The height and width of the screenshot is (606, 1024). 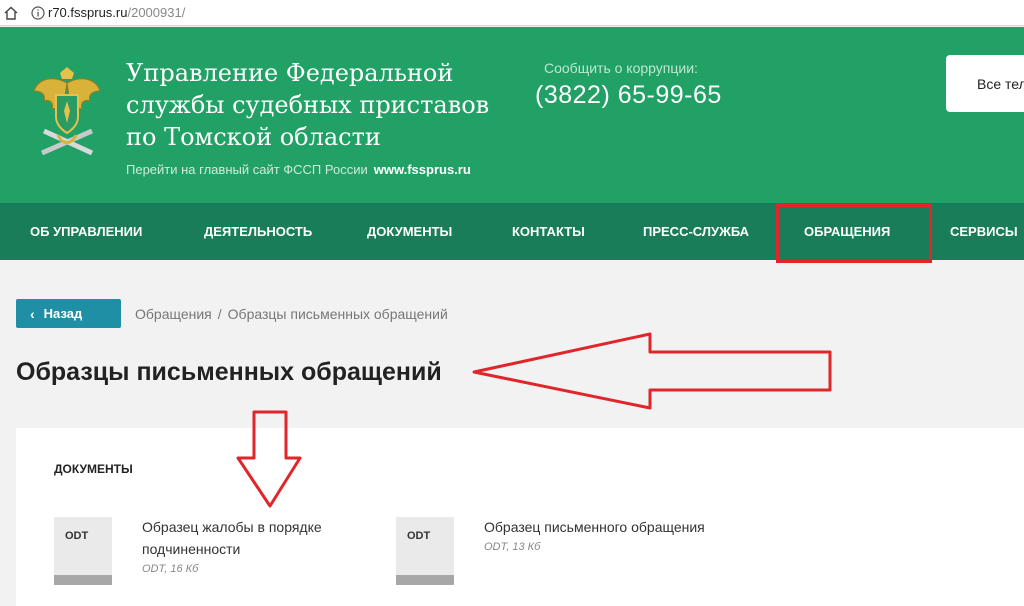 What do you see at coordinates (337, 314) in the screenshot?
I see `breadcrumb-item-current: Образцы письменных обращений` at bounding box center [337, 314].